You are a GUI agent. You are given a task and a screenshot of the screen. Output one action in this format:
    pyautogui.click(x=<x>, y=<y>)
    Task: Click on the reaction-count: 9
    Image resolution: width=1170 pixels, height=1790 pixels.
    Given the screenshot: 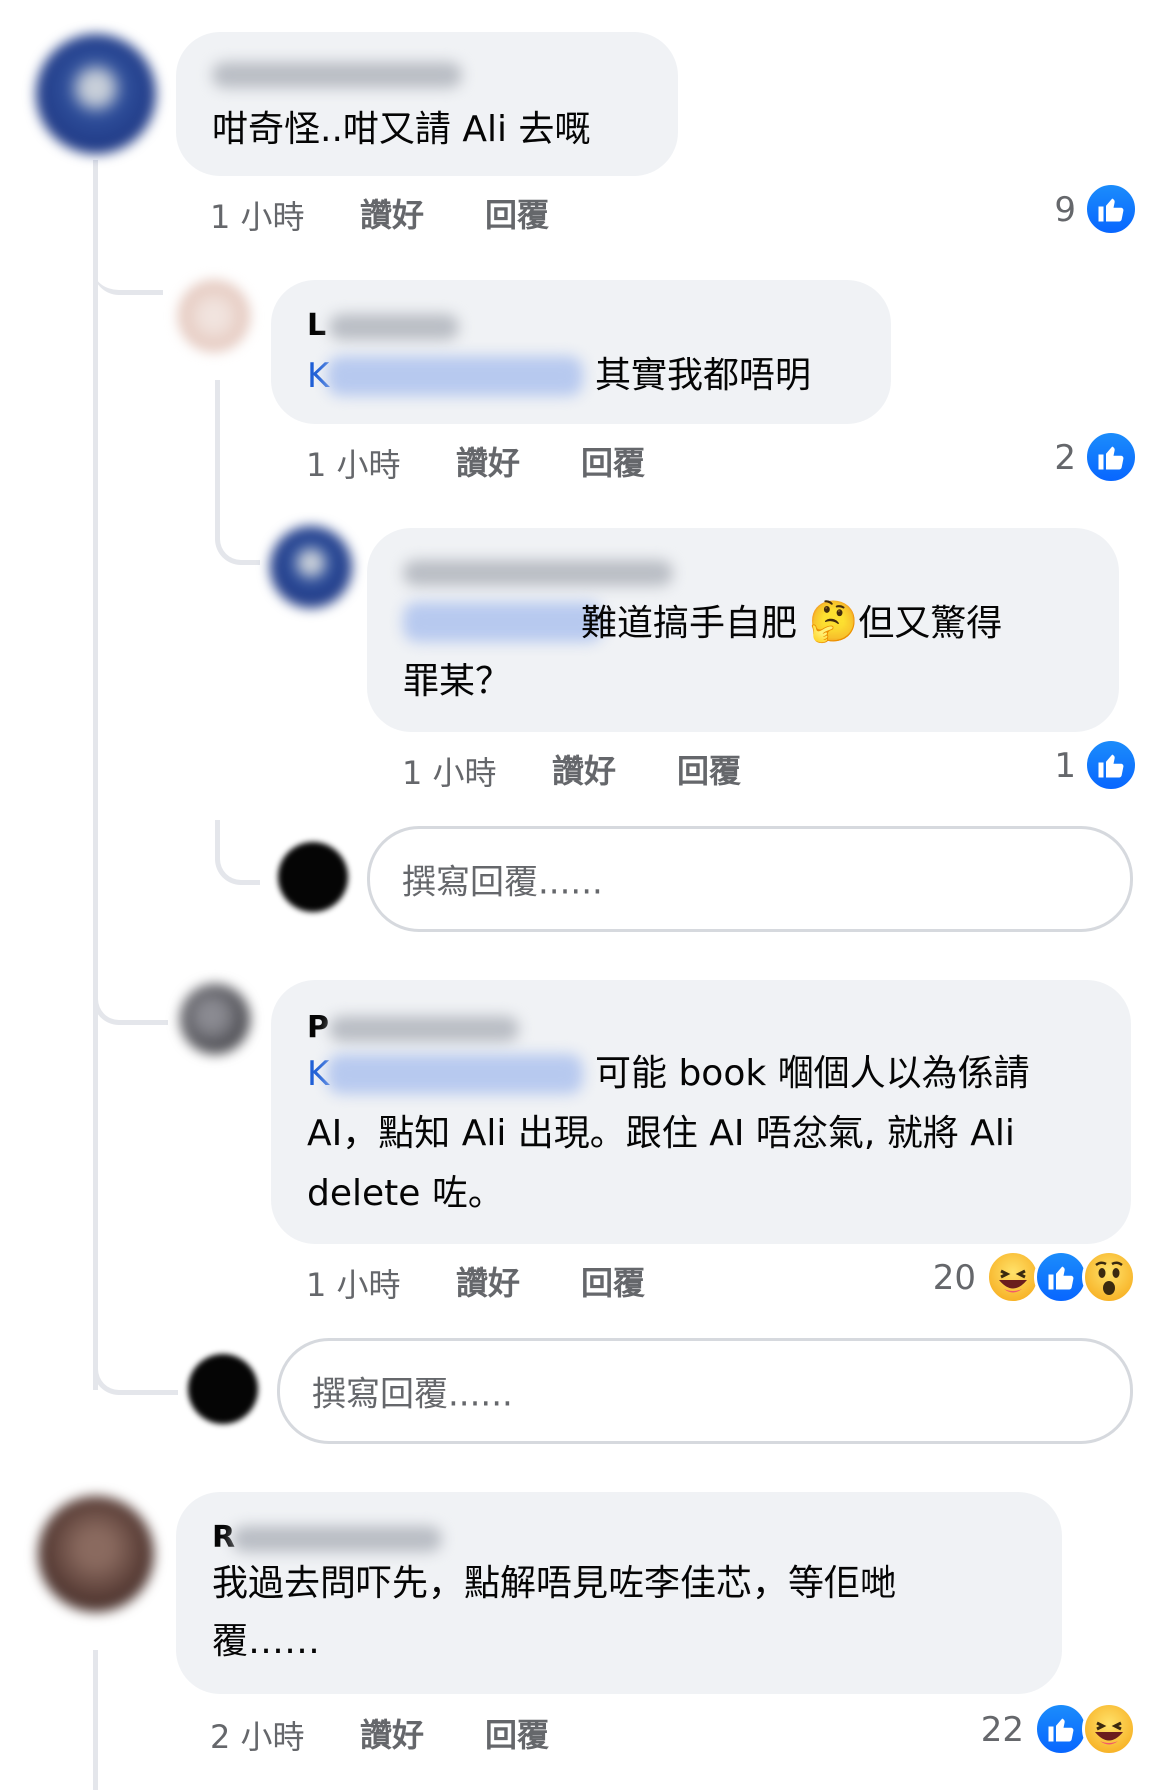 What is the action you would take?
    pyautogui.click(x=1038, y=210)
    